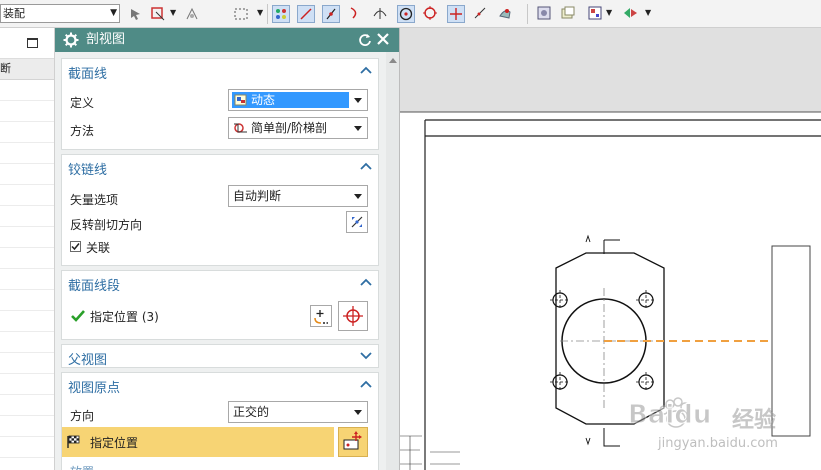 The width and height of the screenshot is (821, 470). Describe the element at coordinates (383, 39) in the screenshot. I see `close-icon` at that location.